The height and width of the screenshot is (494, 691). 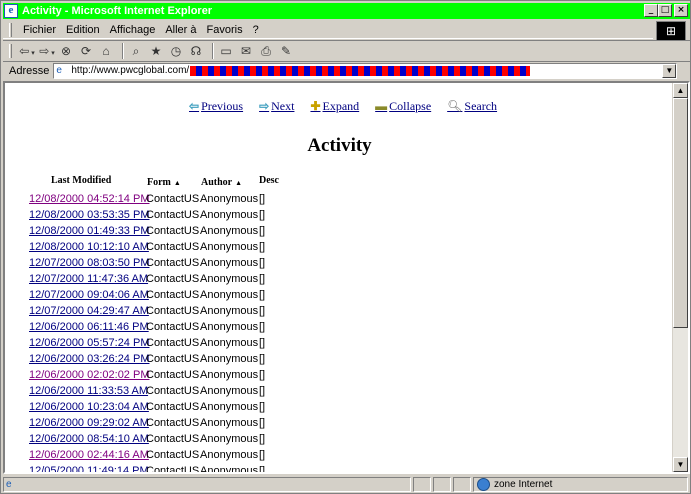 What do you see at coordinates (136, 51) in the screenshot?
I see `search-icon: ⌕` at bounding box center [136, 51].